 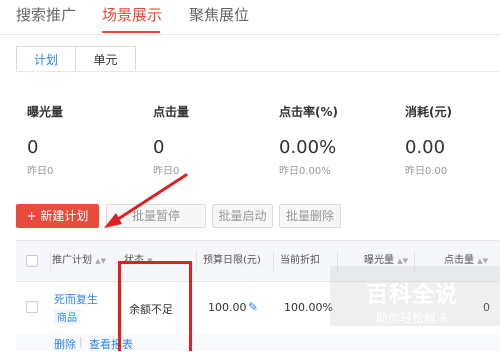 I want to click on sub-tab-unit: 单元, so click(x=105, y=59).